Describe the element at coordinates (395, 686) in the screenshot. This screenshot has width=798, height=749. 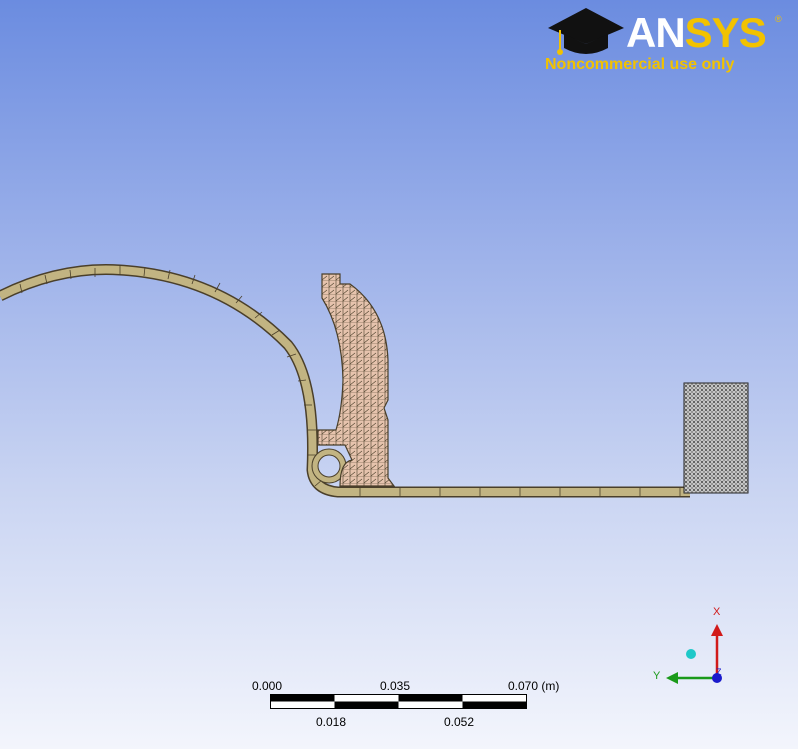
I see `scale-label-2: 0.035` at that location.